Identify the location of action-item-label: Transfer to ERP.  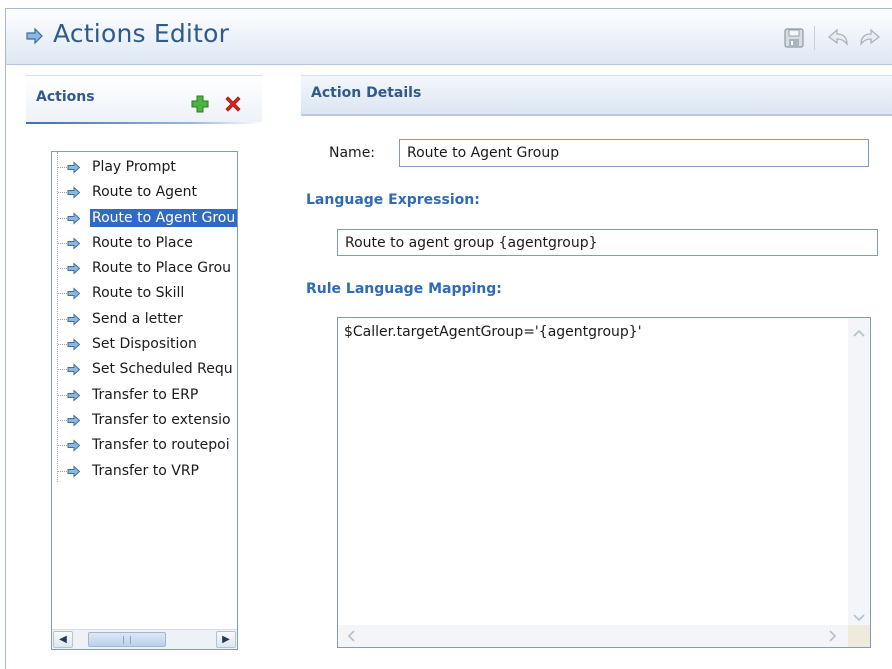
(145, 394).